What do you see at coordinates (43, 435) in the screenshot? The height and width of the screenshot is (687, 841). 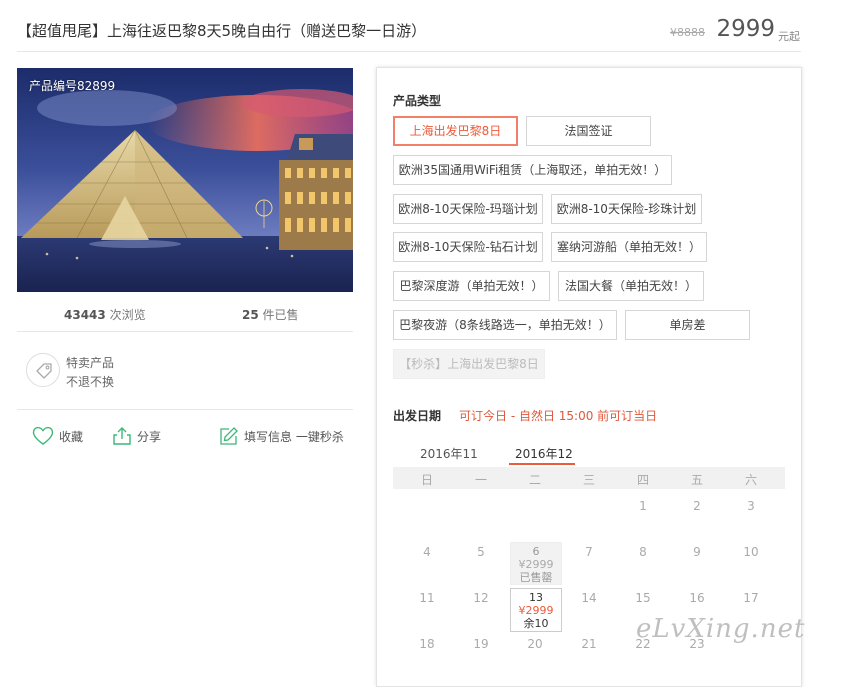 I see `heart-icon` at bounding box center [43, 435].